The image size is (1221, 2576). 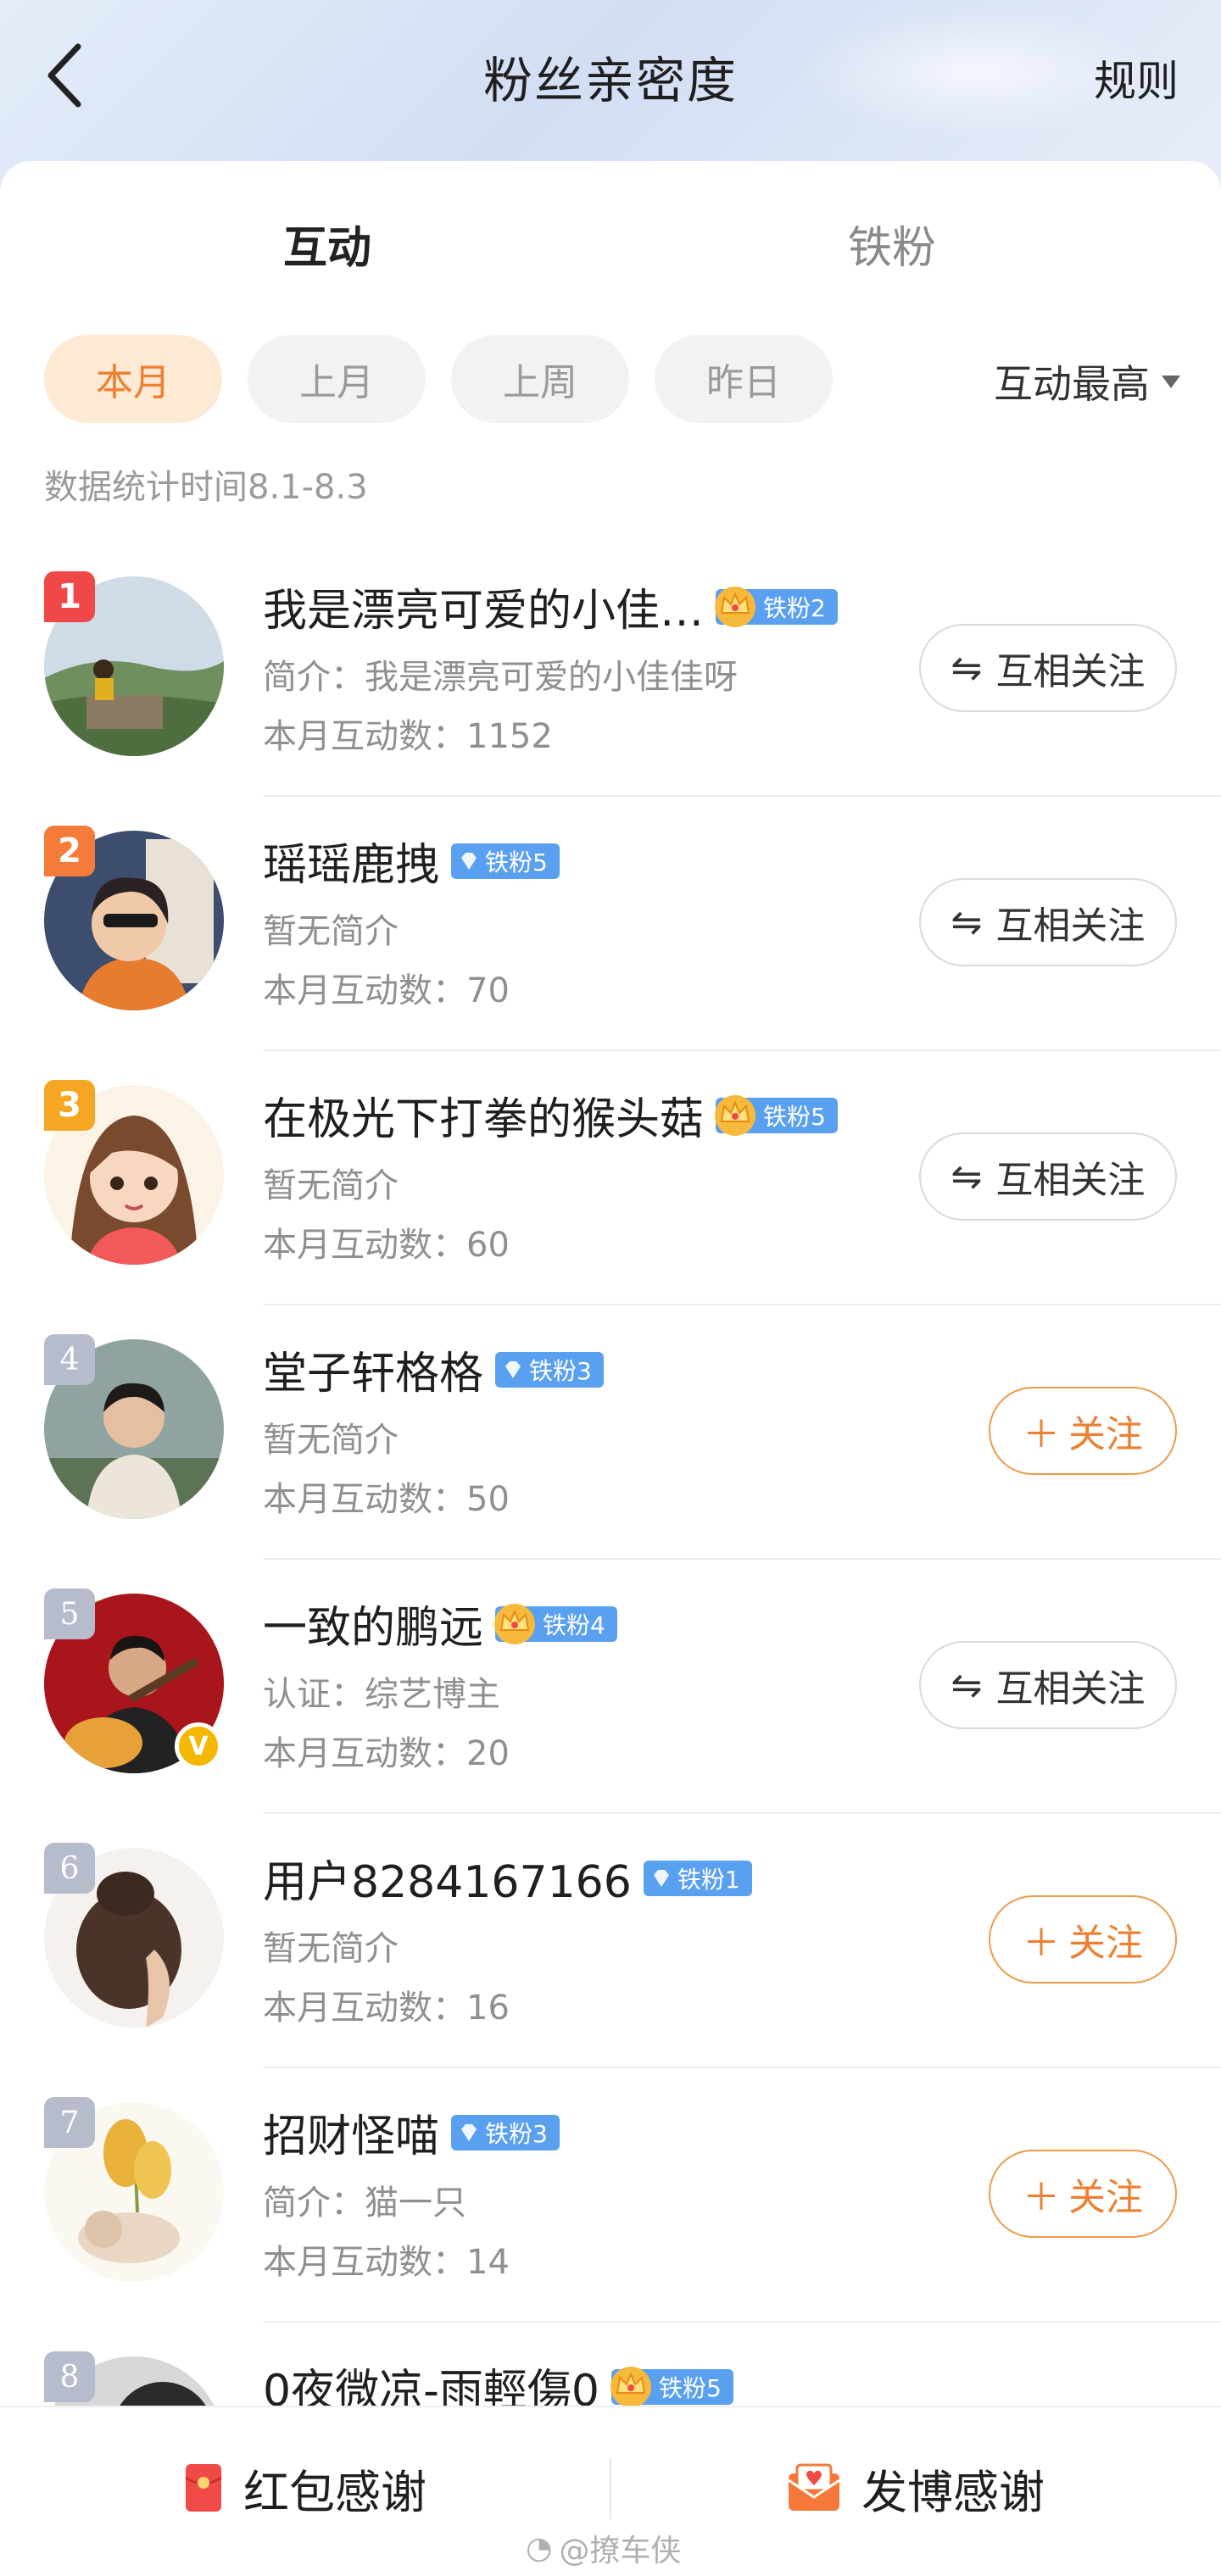 I want to click on tab-iron-fans: 铁粉, so click(x=892, y=243).